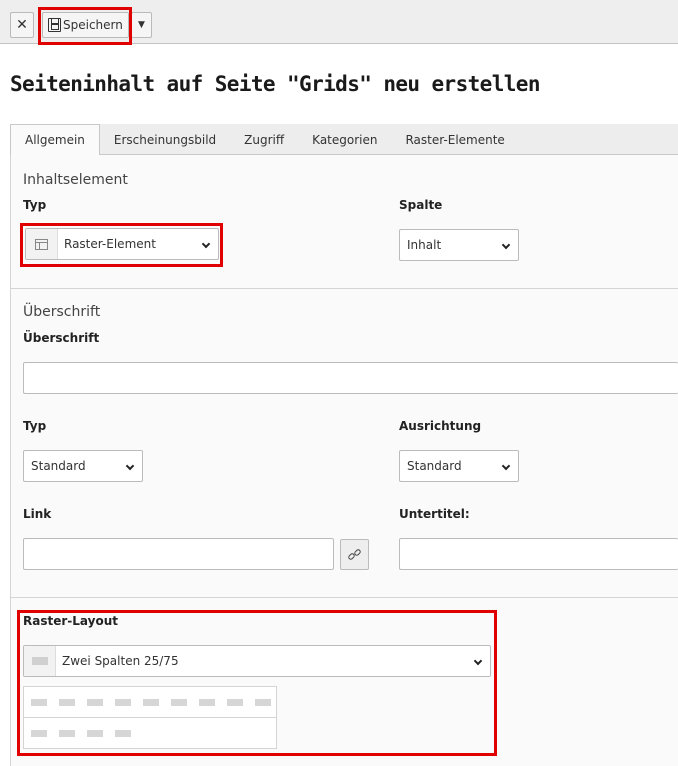 The width and height of the screenshot is (678, 766). What do you see at coordinates (110, 244) in the screenshot?
I see `type-select-value: Raster-Element` at bounding box center [110, 244].